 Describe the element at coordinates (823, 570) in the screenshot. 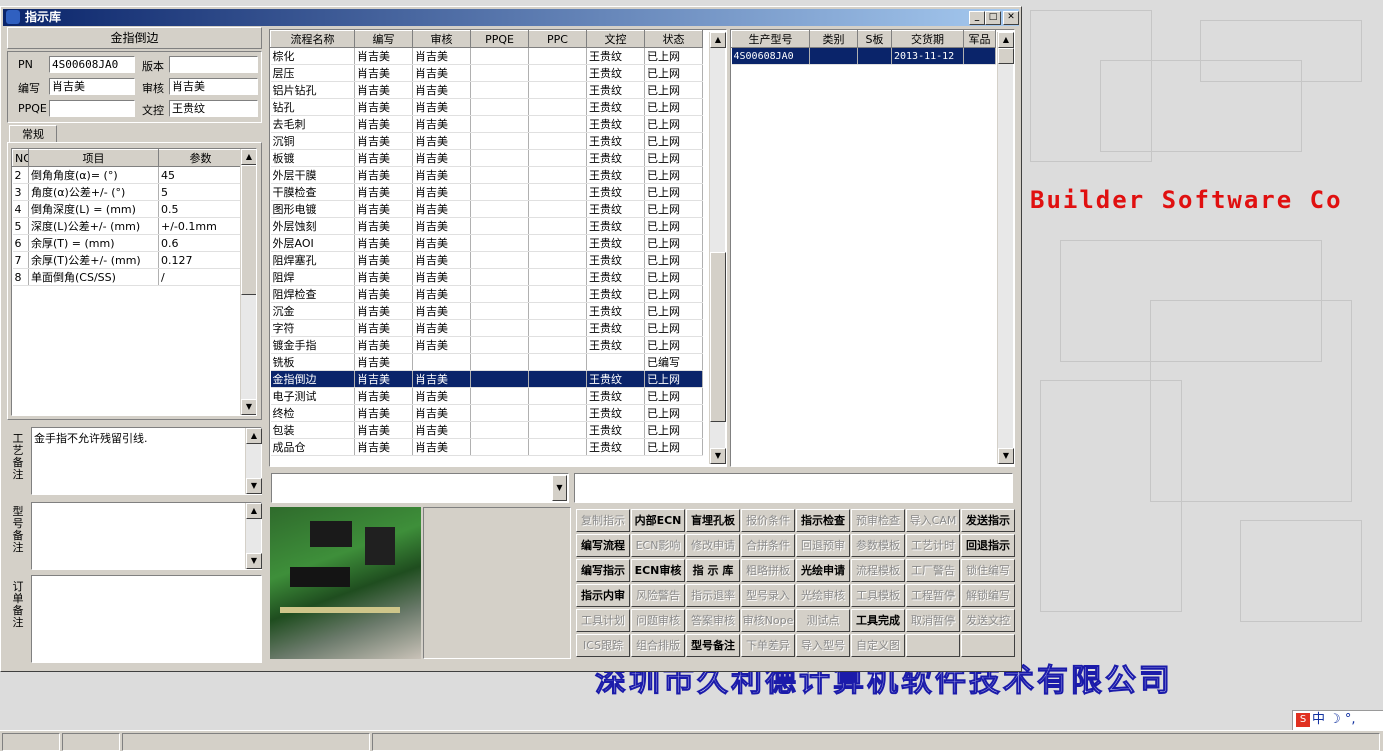

I see `action-button: 光绘申请` at that location.